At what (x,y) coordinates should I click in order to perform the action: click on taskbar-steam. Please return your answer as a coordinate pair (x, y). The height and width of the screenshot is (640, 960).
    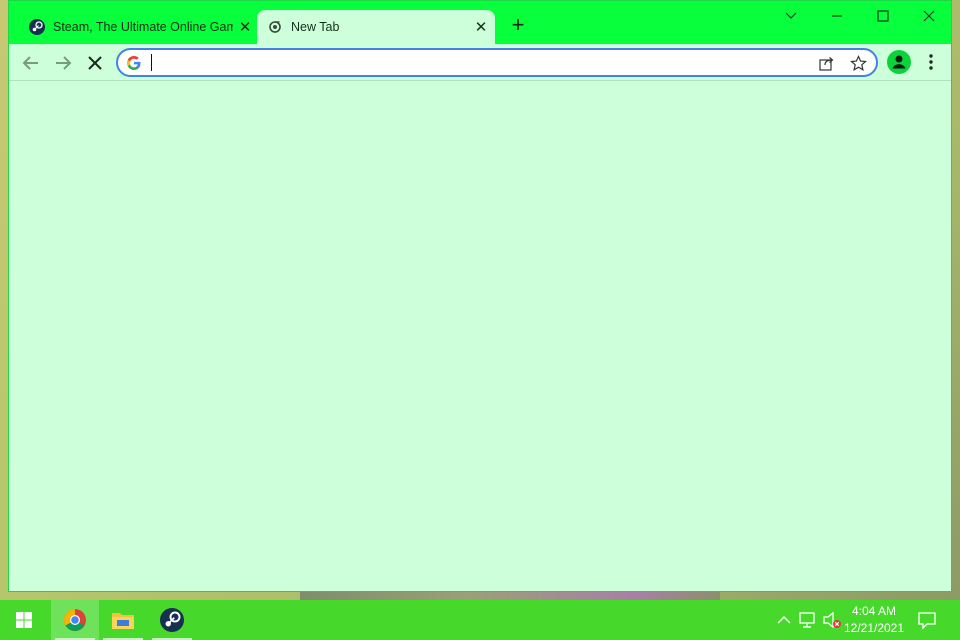
    Looking at the image, I should click on (172, 620).